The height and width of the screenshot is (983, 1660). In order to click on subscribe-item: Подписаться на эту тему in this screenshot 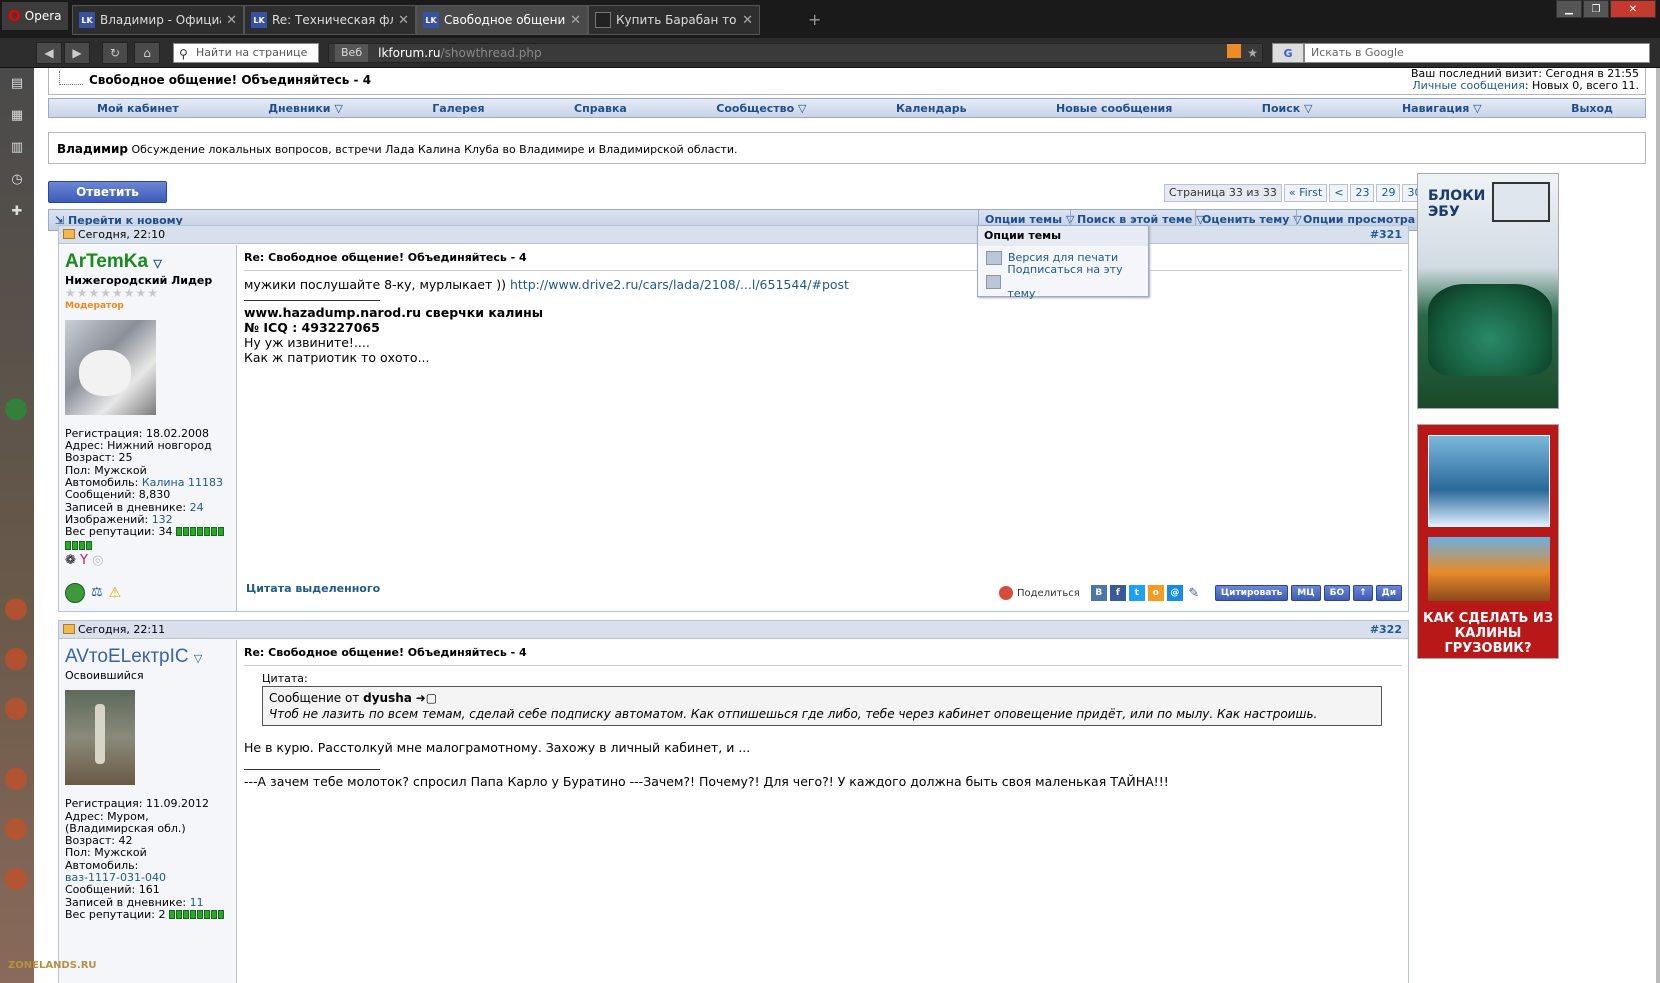, I will do `click(1063, 281)`.